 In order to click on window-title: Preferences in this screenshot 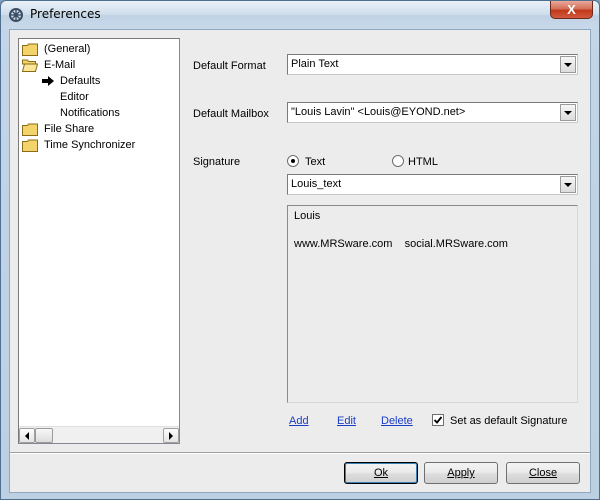, I will do `click(65, 14)`.